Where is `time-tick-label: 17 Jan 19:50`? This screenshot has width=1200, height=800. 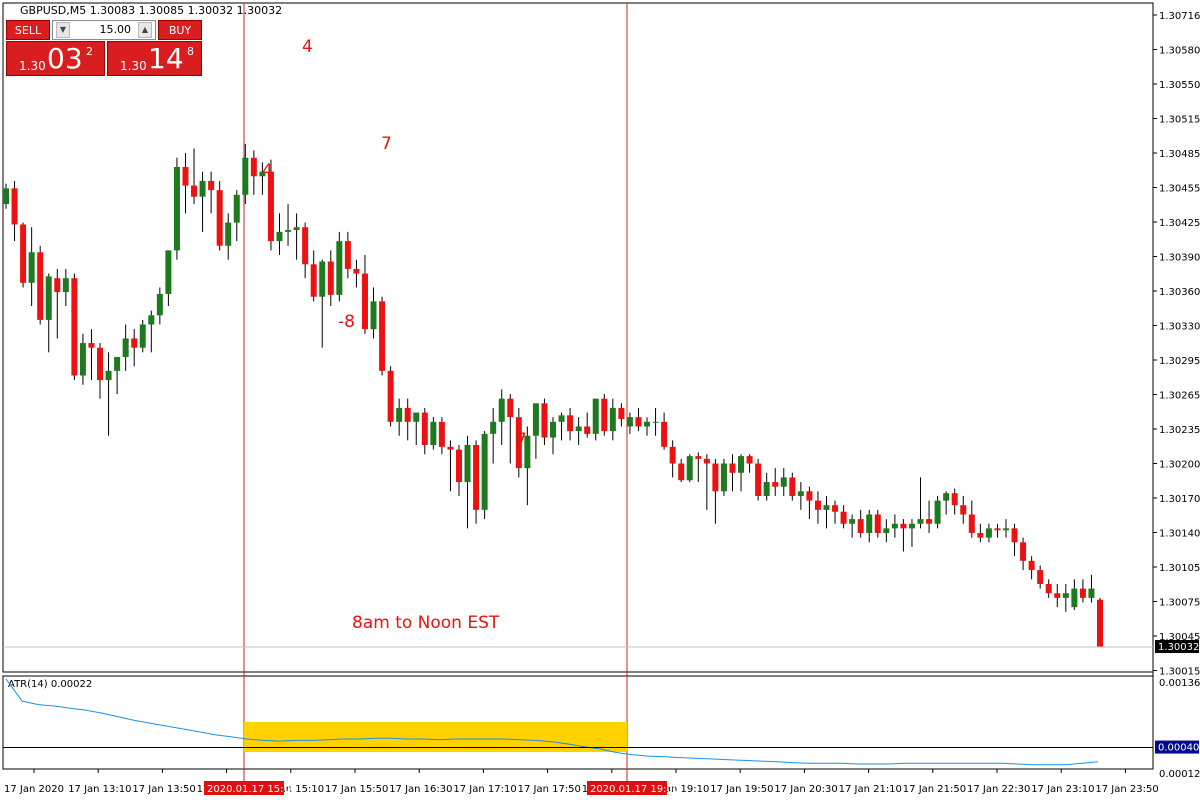
time-tick-label: 17 Jan 19:50 is located at coordinates (741, 789).